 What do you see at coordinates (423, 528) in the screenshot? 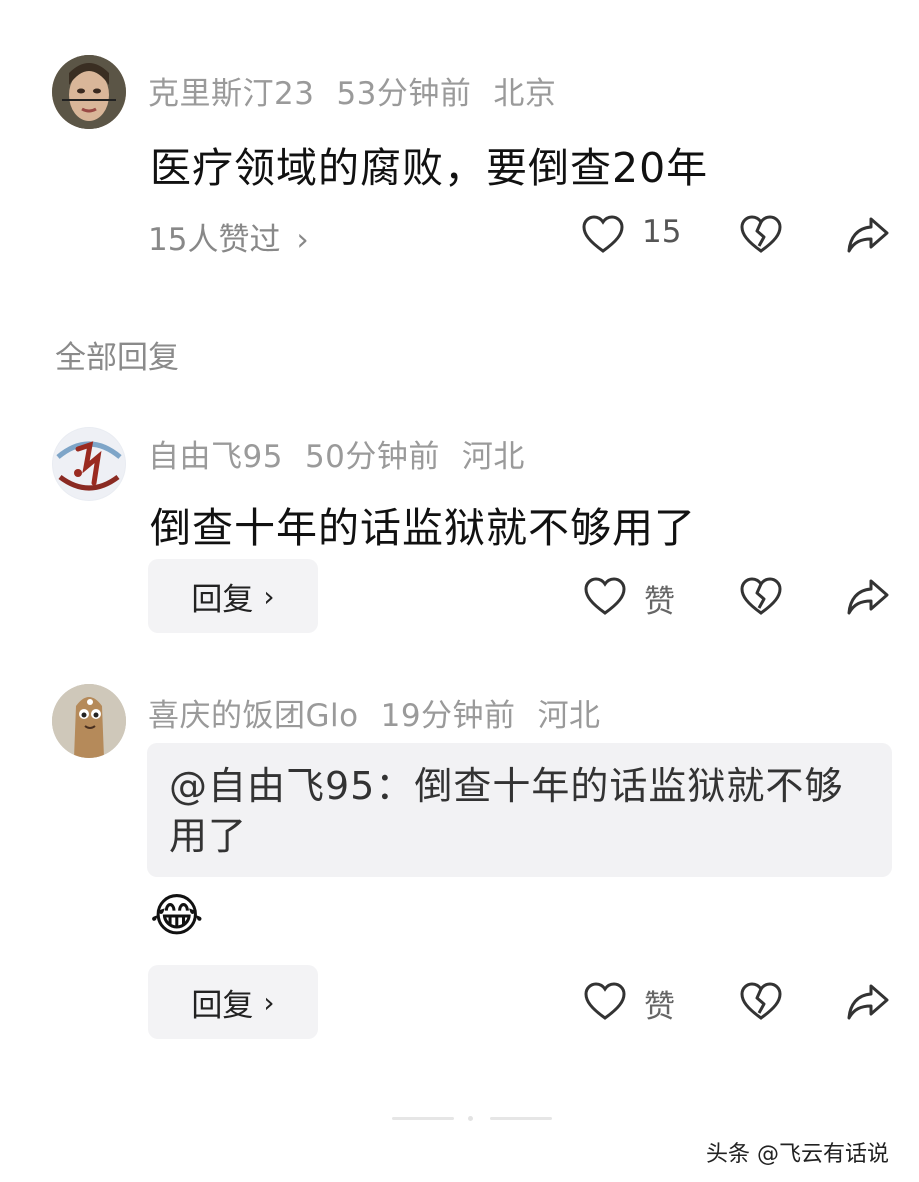
I see `reply-text: 倒查十年的话监狱就不够用了` at bounding box center [423, 528].